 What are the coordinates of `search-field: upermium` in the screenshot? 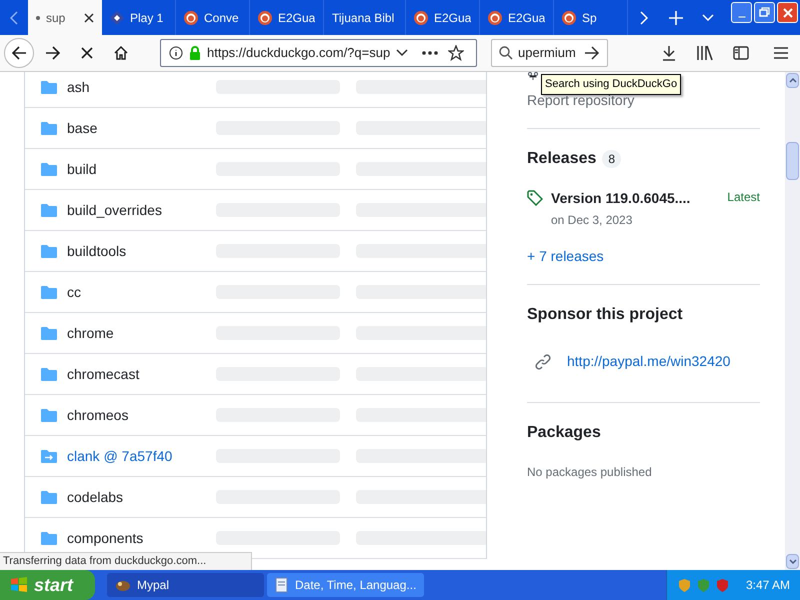 It's located at (549, 53).